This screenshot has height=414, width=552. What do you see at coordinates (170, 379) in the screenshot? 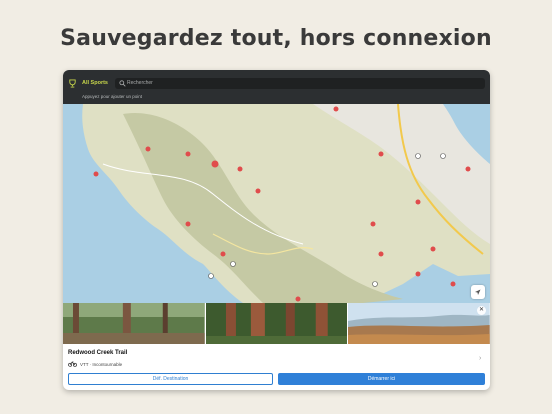
I see `set-destination-button: Déf. Destination` at bounding box center [170, 379].